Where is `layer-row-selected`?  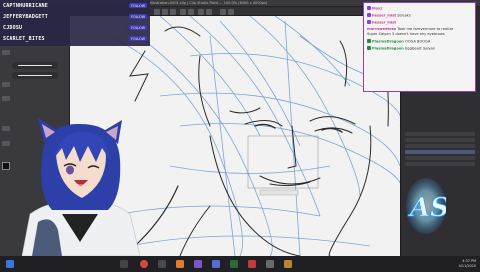
layer-row-selected is located at coordinates (440, 152).